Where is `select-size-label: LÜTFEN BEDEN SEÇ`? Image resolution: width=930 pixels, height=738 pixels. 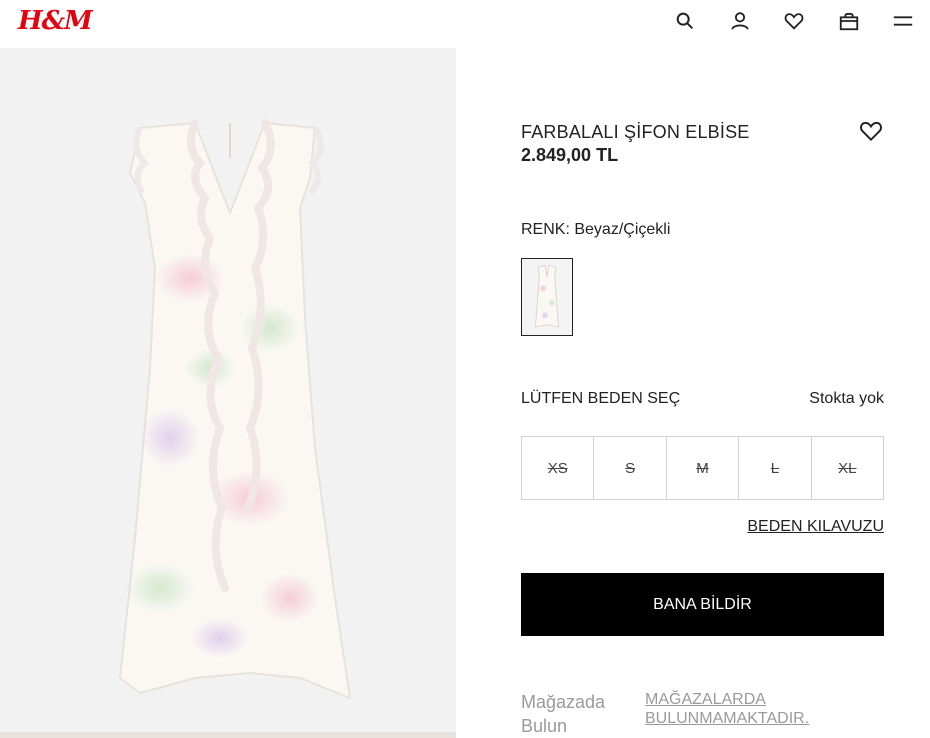 select-size-label: LÜTFEN BEDEN SEÇ is located at coordinates (601, 398).